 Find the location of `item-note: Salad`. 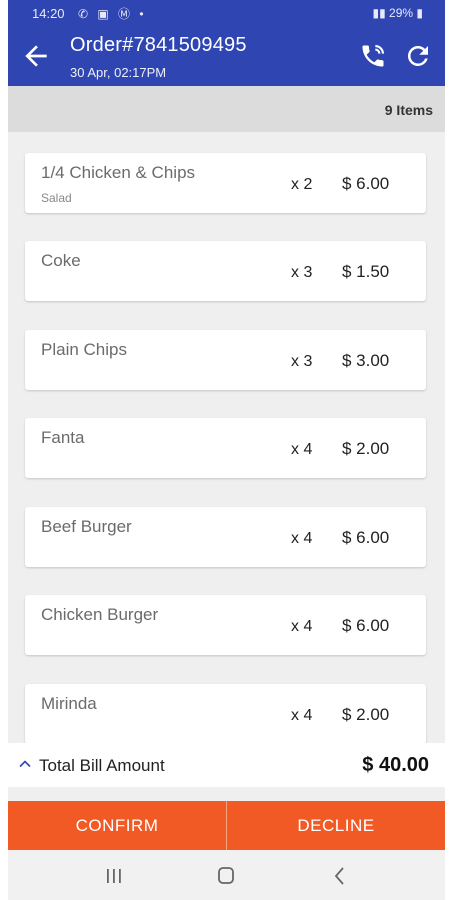

item-note: Salad is located at coordinates (56, 198).